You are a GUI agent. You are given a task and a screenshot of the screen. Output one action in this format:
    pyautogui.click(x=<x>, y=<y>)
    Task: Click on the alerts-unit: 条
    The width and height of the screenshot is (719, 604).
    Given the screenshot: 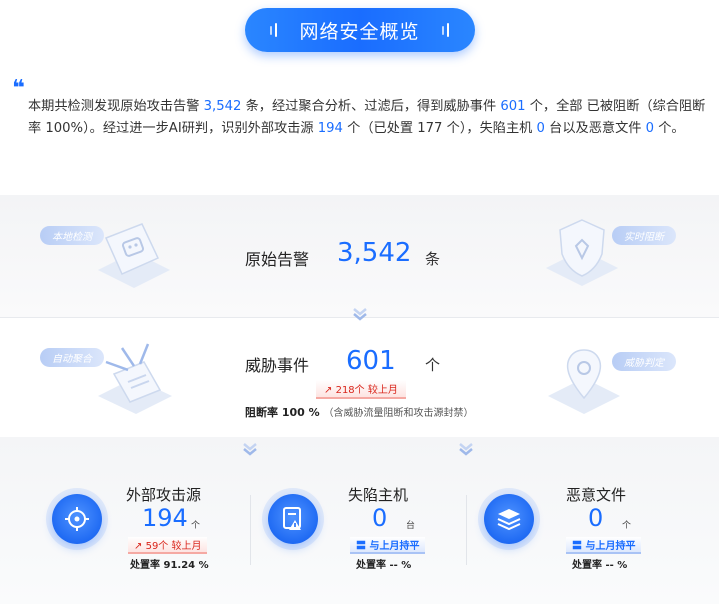 What is the action you would take?
    pyautogui.click(x=433, y=259)
    